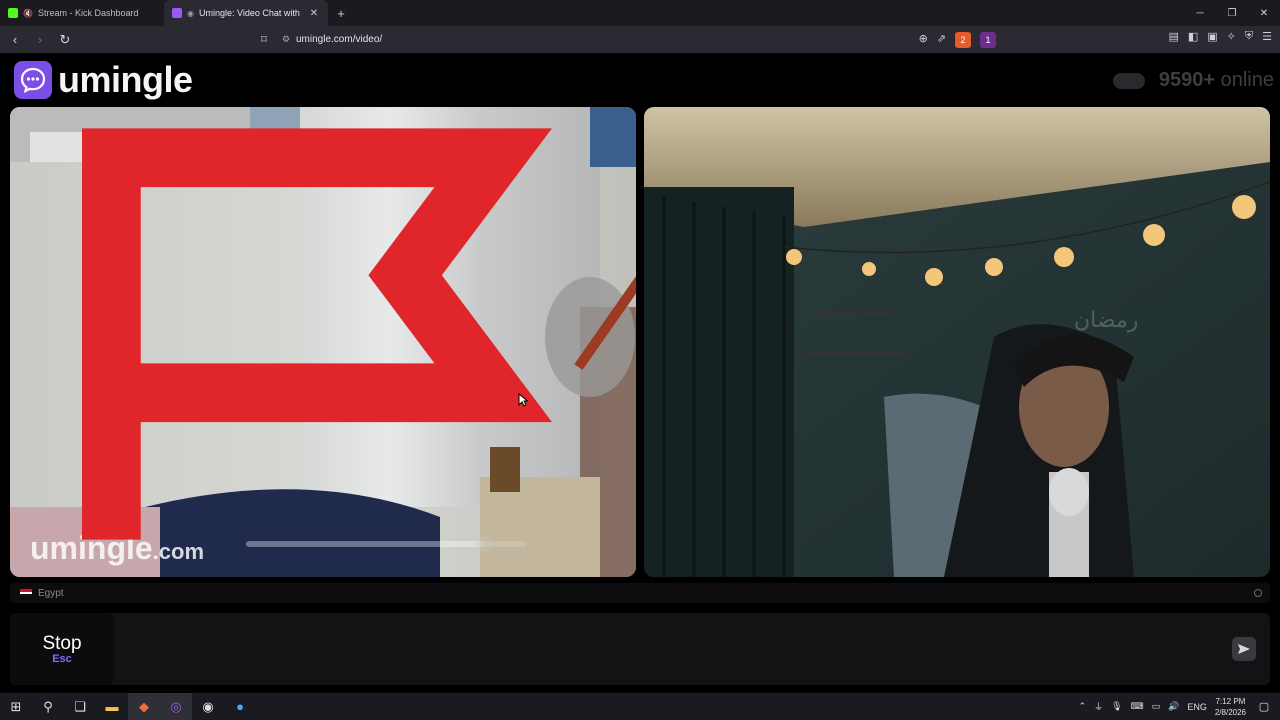 This screenshot has width=1280, height=720. What do you see at coordinates (1083, 706) in the screenshot?
I see `tray-overflow-icon: ⌃` at bounding box center [1083, 706].